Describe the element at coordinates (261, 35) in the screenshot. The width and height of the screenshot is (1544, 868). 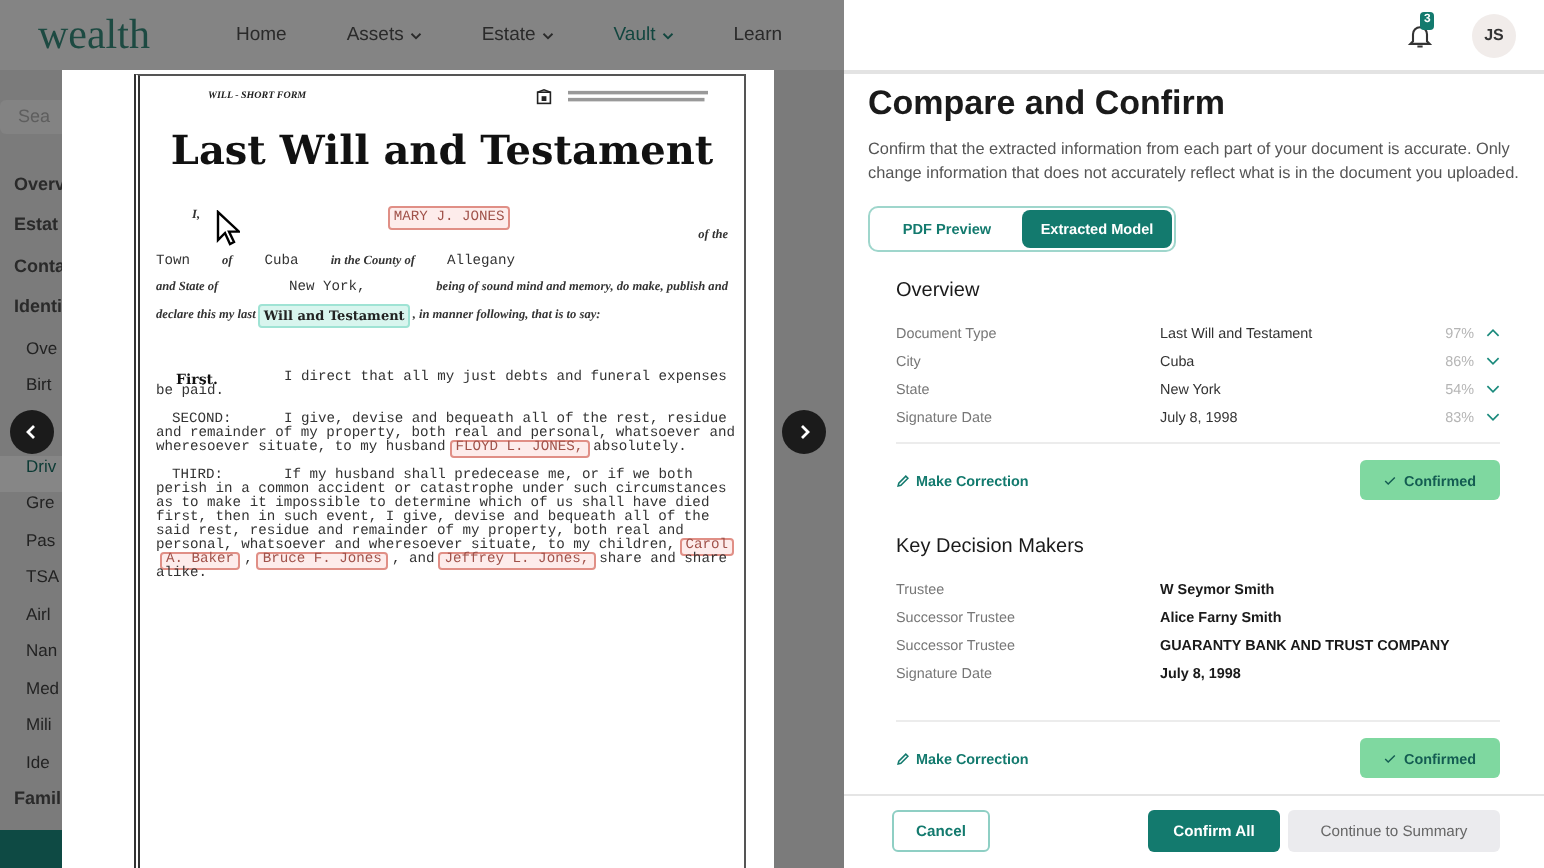
I see `nav-link: Home` at that location.